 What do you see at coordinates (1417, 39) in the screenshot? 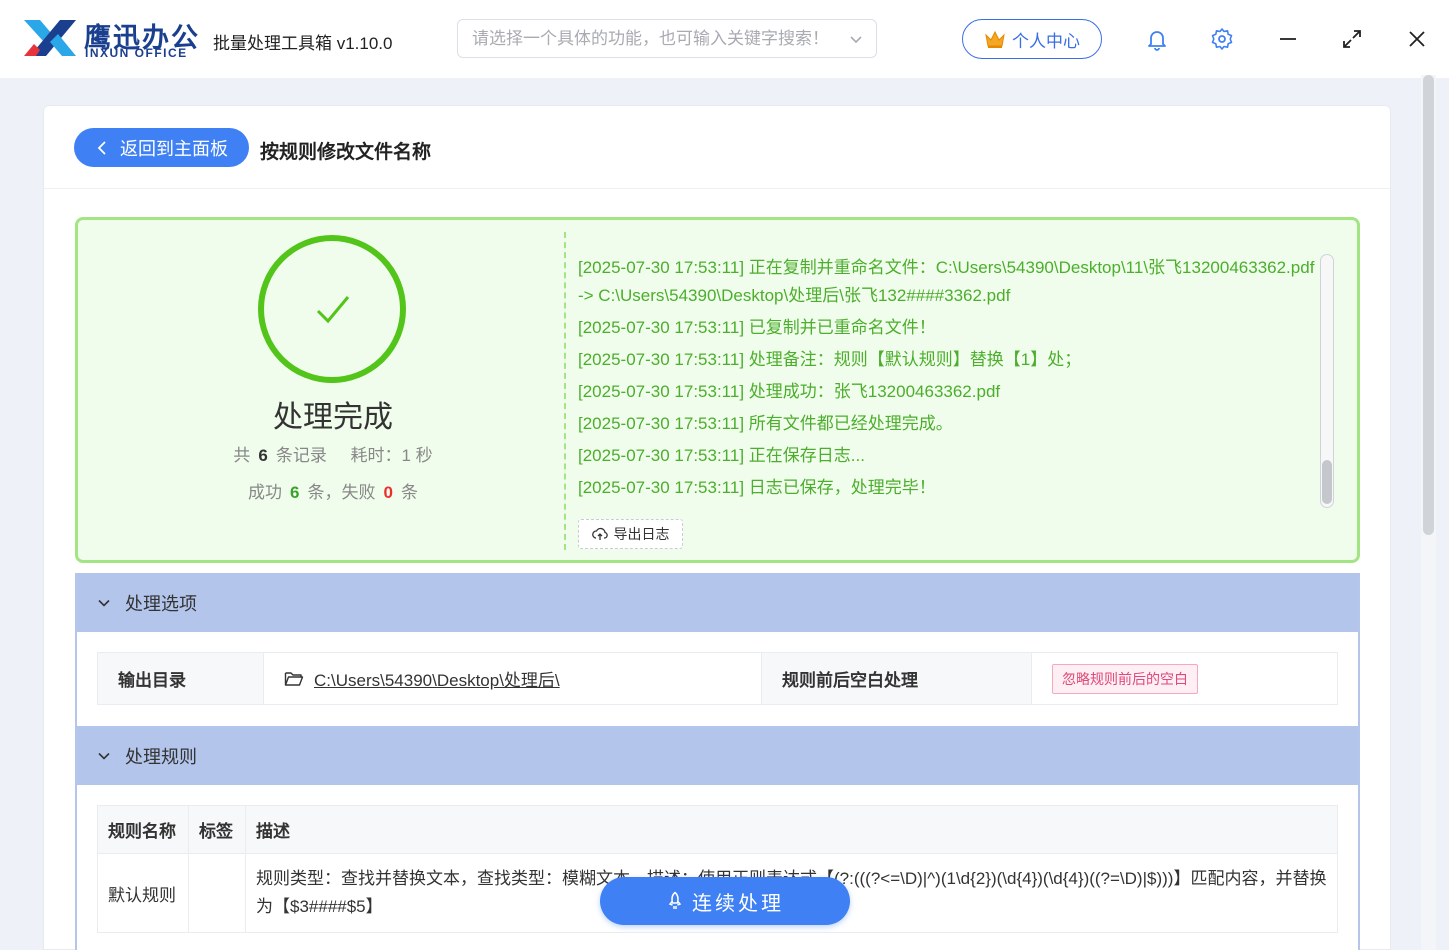
I see `close-icon` at bounding box center [1417, 39].